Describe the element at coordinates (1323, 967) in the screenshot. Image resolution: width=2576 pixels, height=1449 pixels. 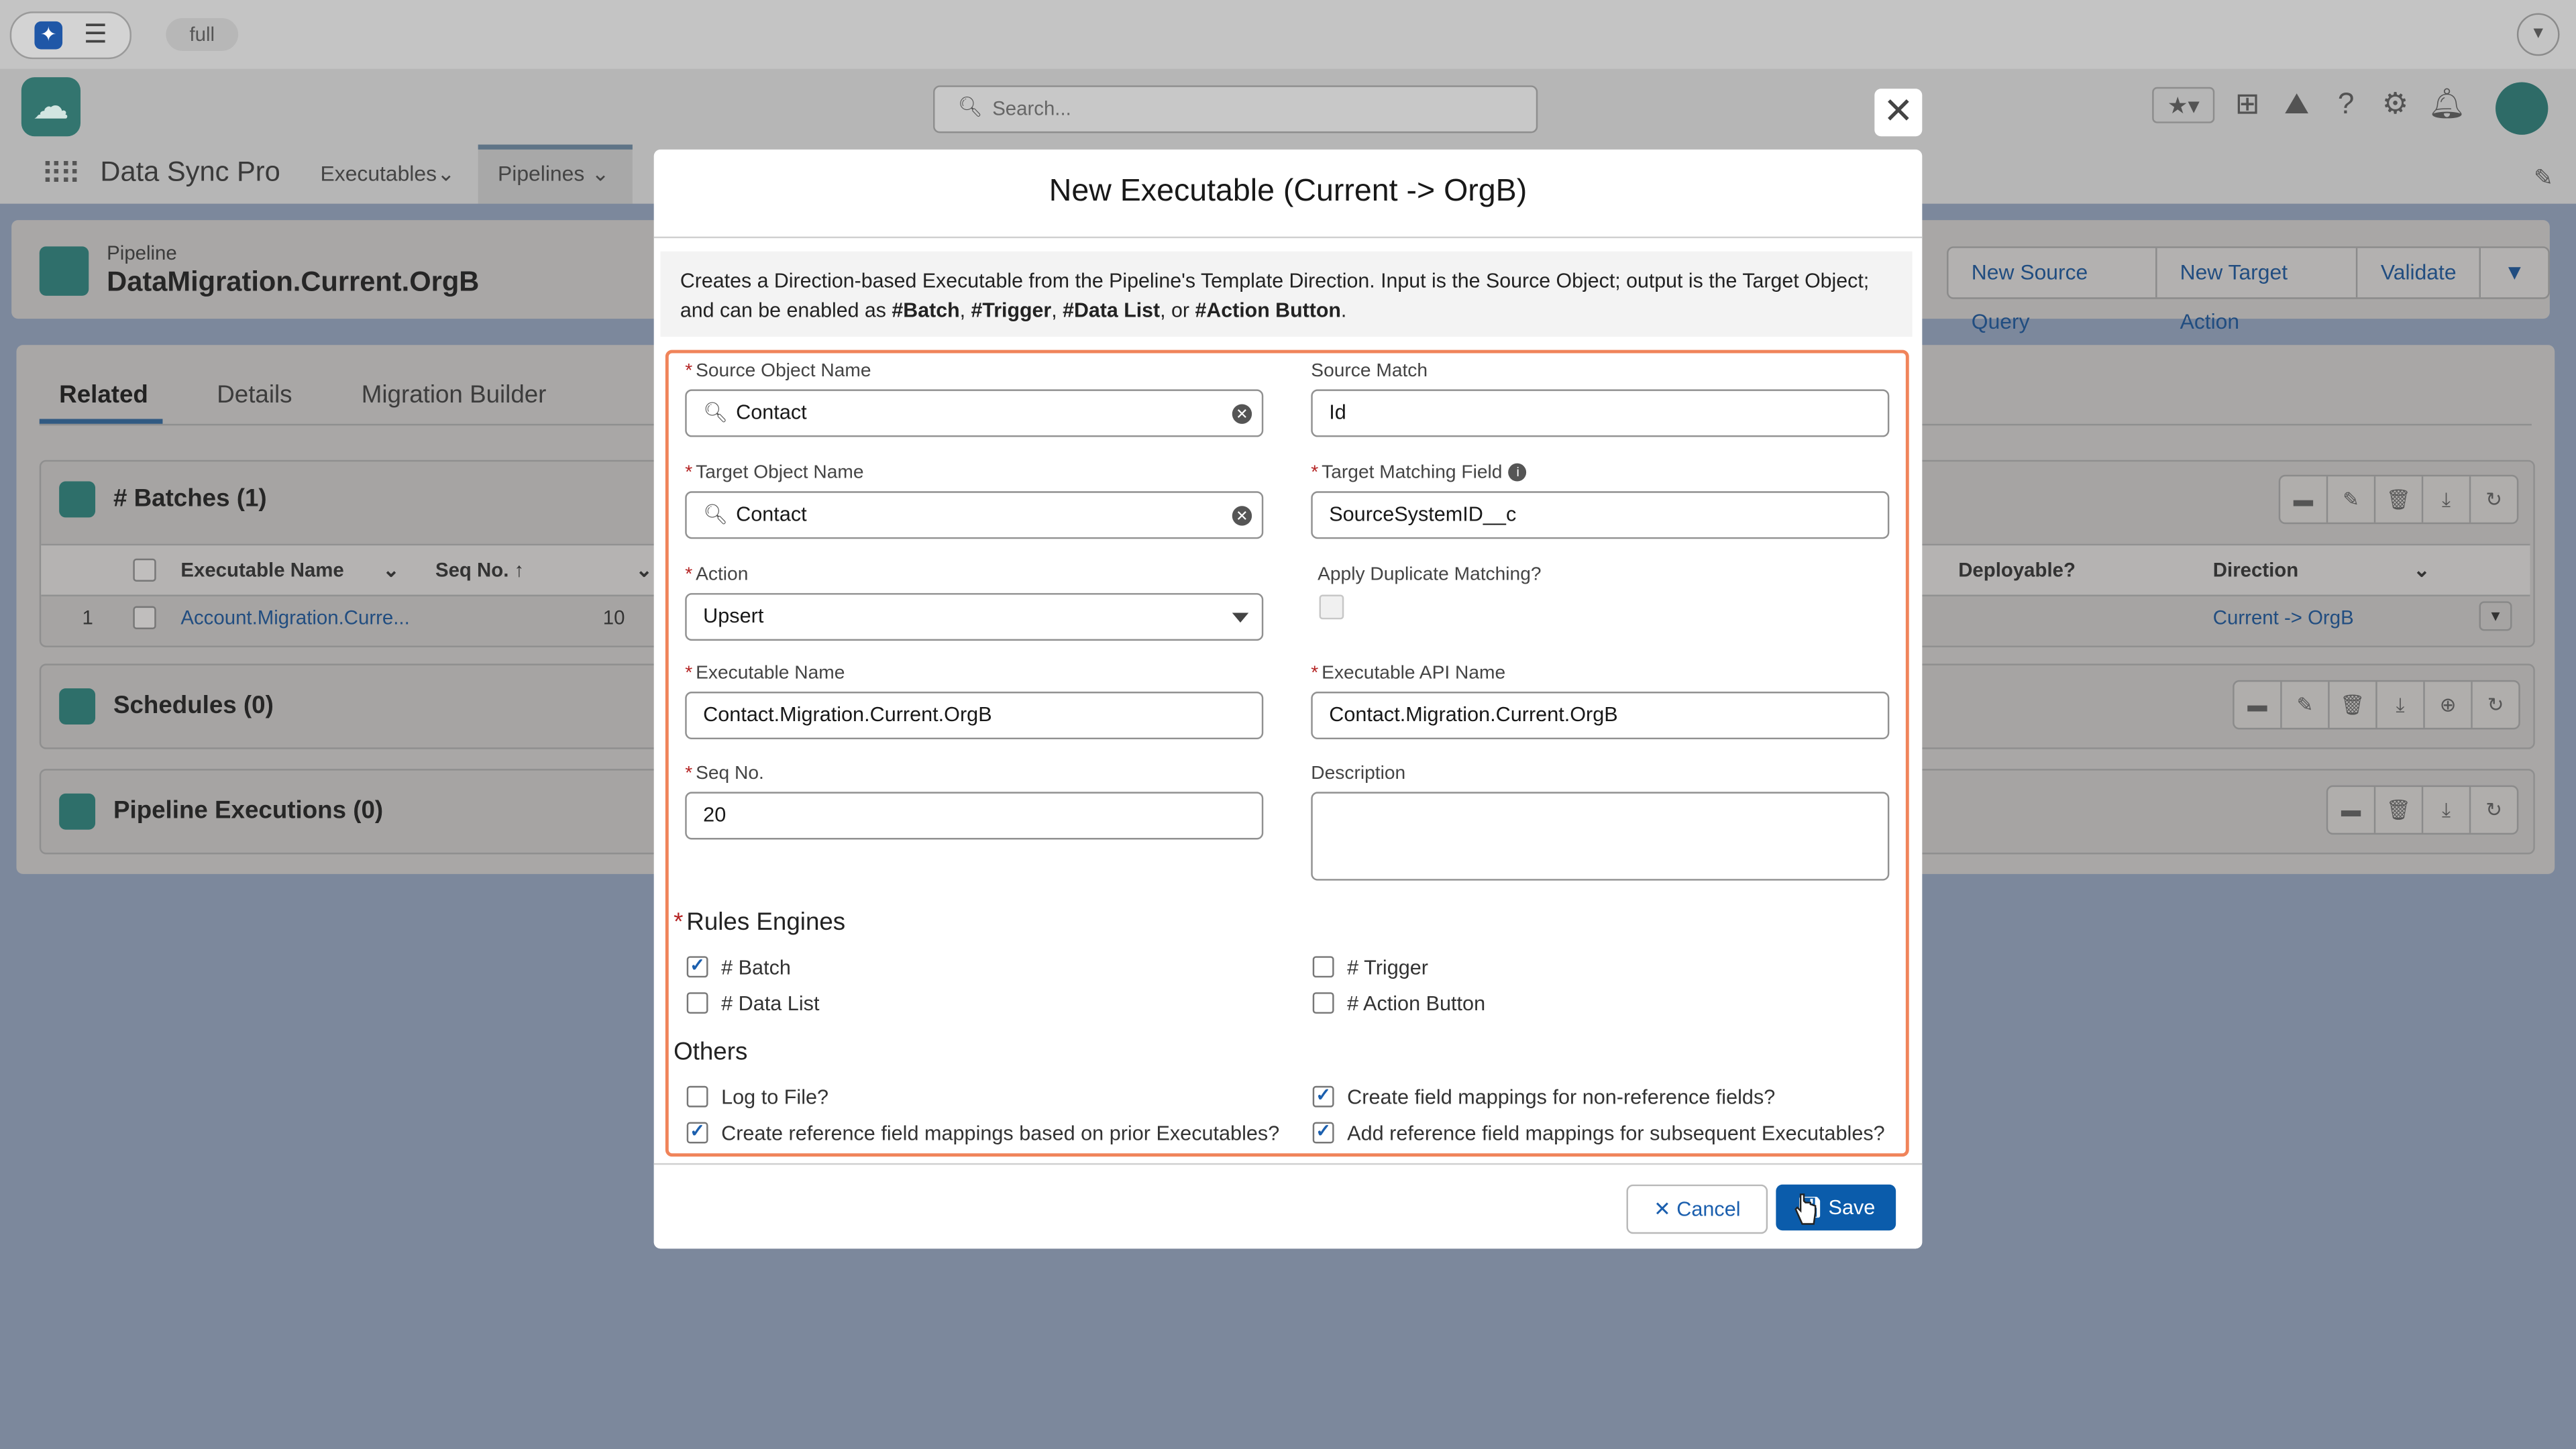
I see `trigger-checkbox` at that location.